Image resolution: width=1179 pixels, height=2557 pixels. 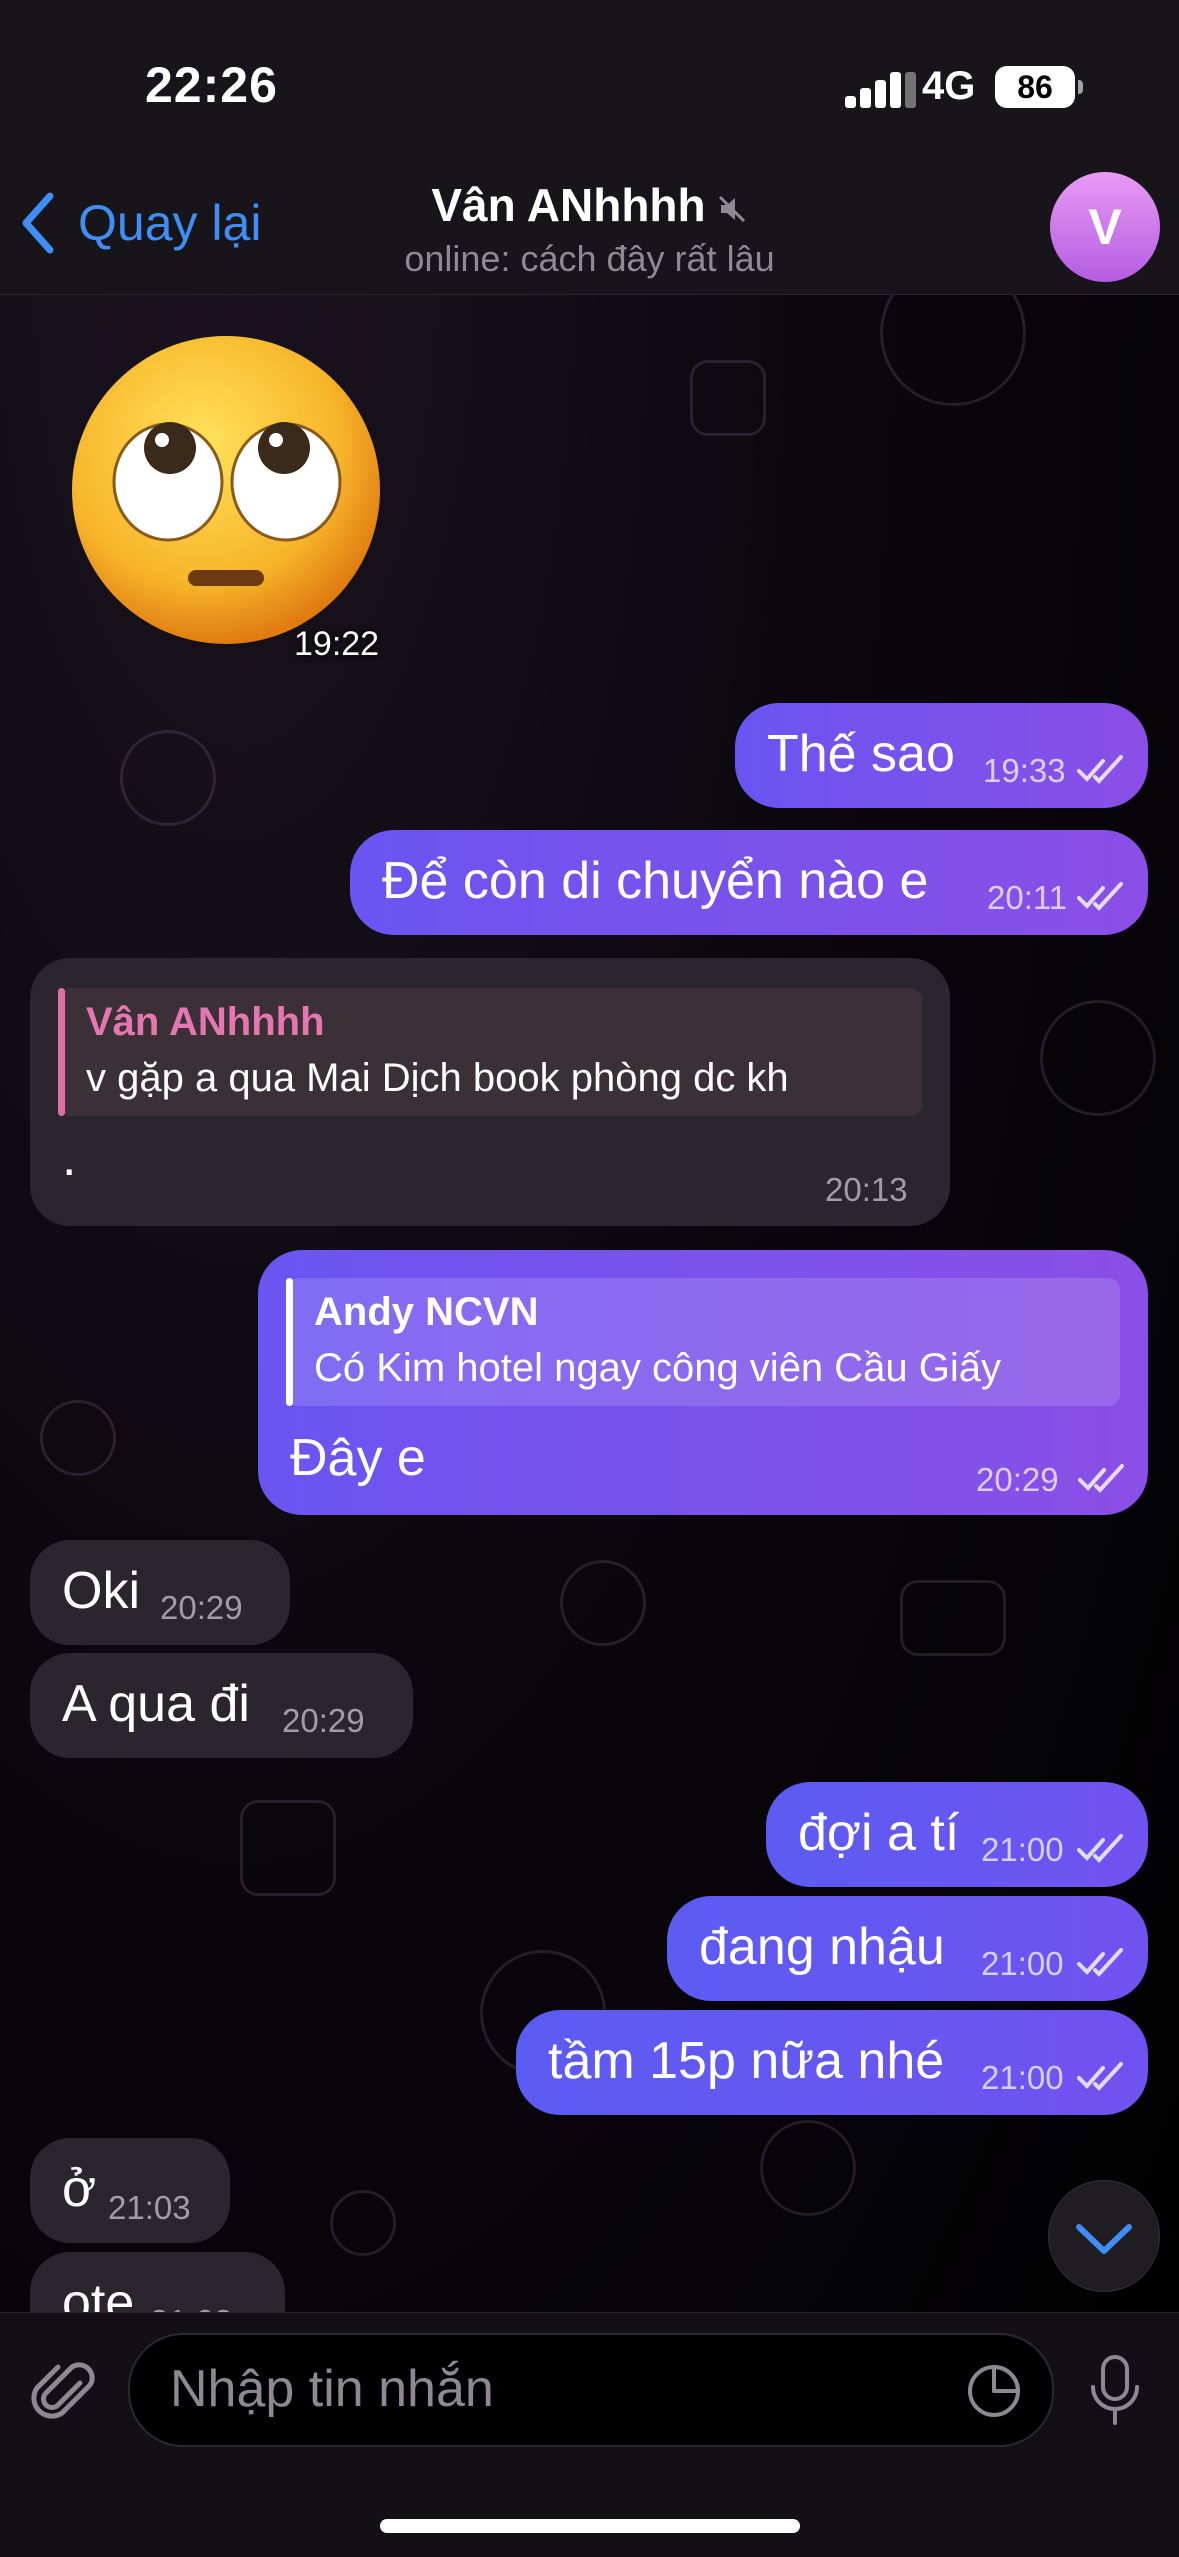 I want to click on microphone-icon, so click(x=1115, y=2391).